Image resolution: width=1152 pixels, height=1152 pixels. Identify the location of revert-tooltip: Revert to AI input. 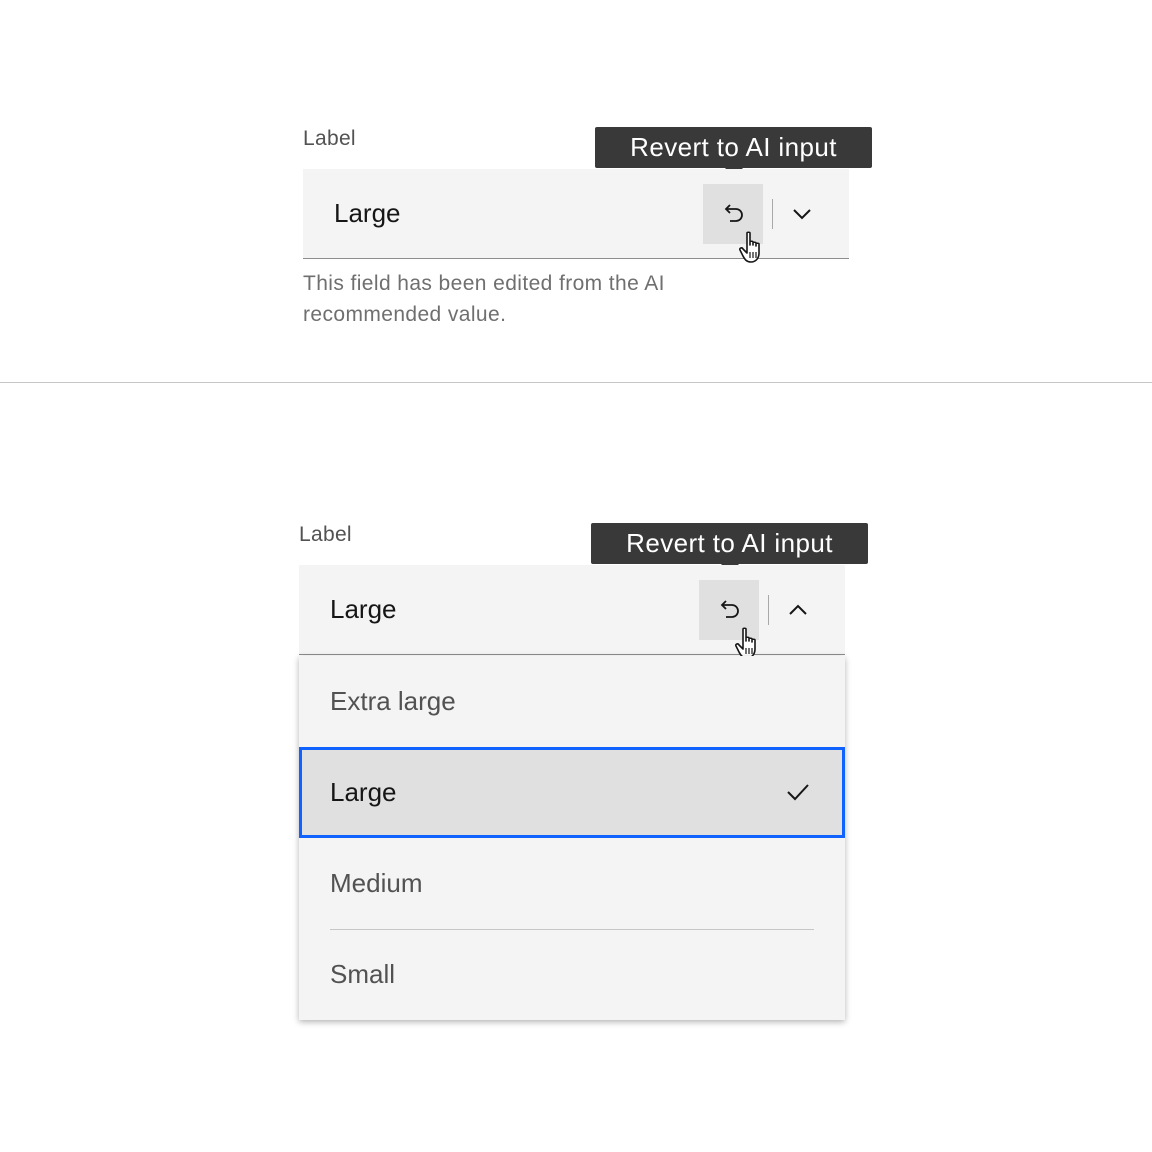
(729, 548).